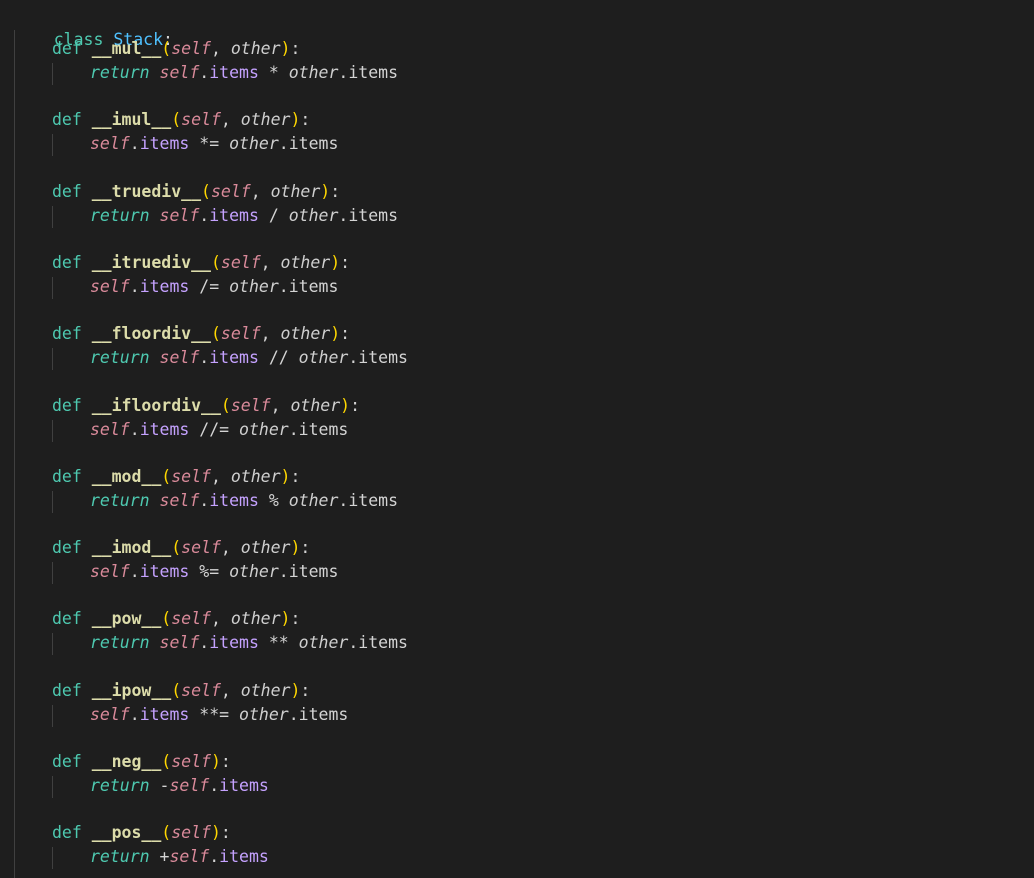 The width and height of the screenshot is (1034, 878). Describe the element at coordinates (179, 857) in the screenshot. I see `method-body-line-pos: return +self.items` at that location.